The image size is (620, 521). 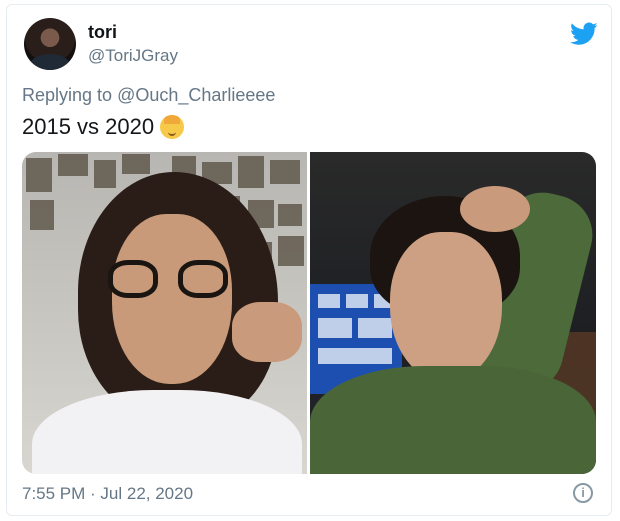 I want to click on tweet-timestamp: 7:55 PM · Jul 22, 2020, so click(x=107, y=494).